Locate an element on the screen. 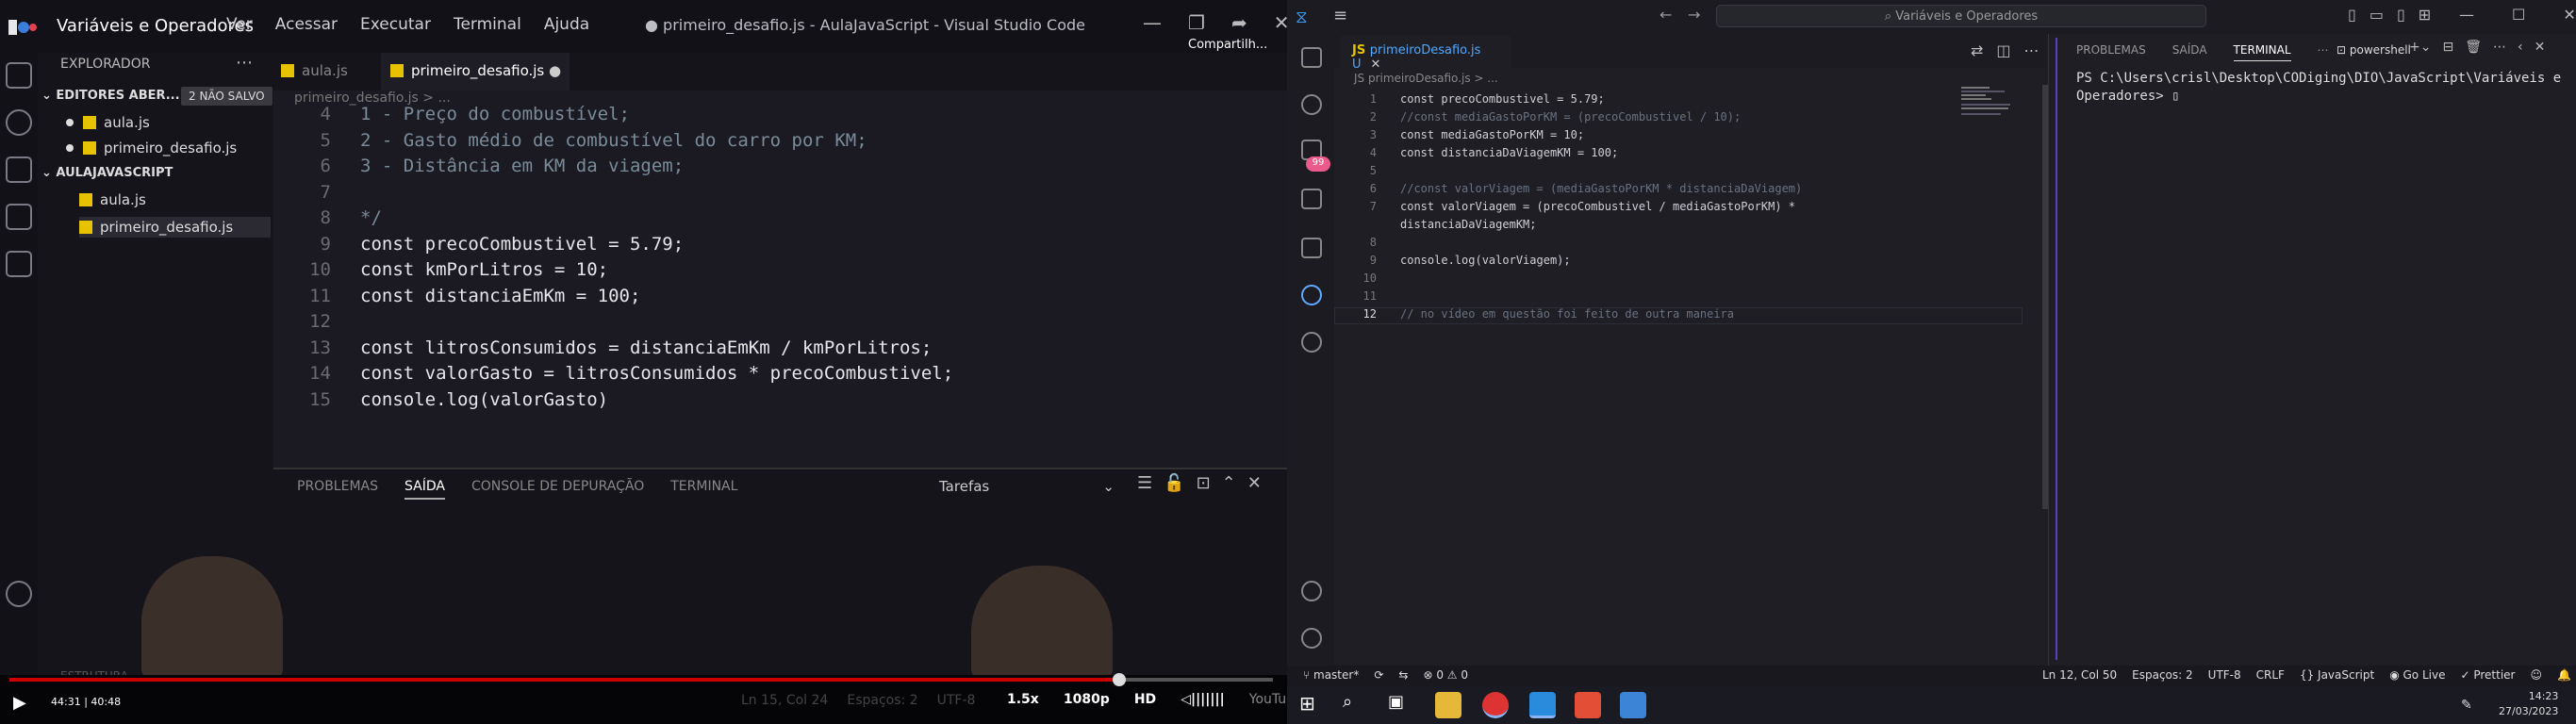 Image resolution: width=2576 pixels, height=724 pixels. video-channel-title: Variáveis e Operadores is located at coordinates (155, 26).